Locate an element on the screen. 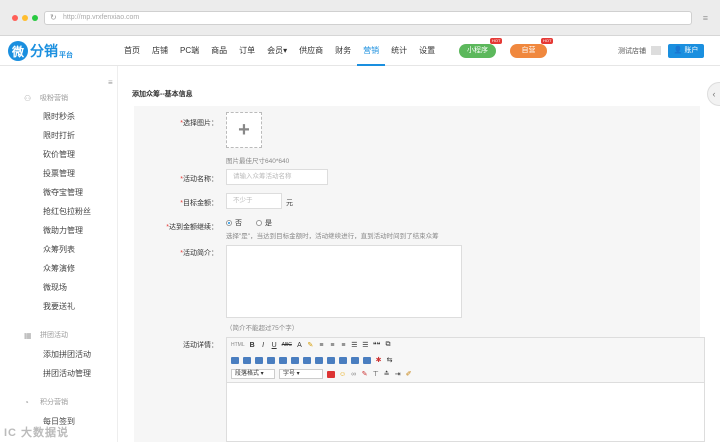 The height and width of the screenshot is (442, 720). insert-row-after-icon is located at coordinates (367, 360).